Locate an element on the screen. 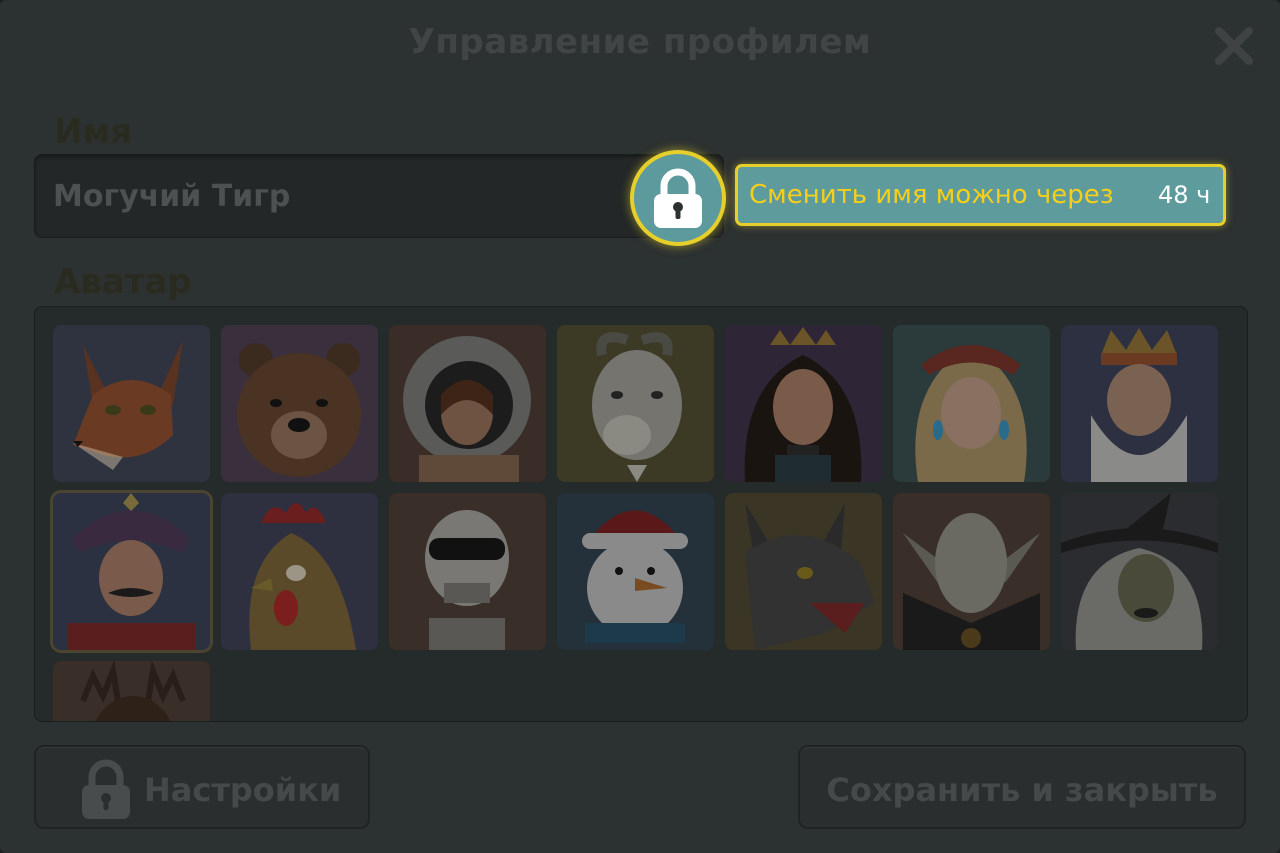 Image resolution: width=1280 pixels, height=853 pixels. avatar-queen is located at coordinates (803, 403).